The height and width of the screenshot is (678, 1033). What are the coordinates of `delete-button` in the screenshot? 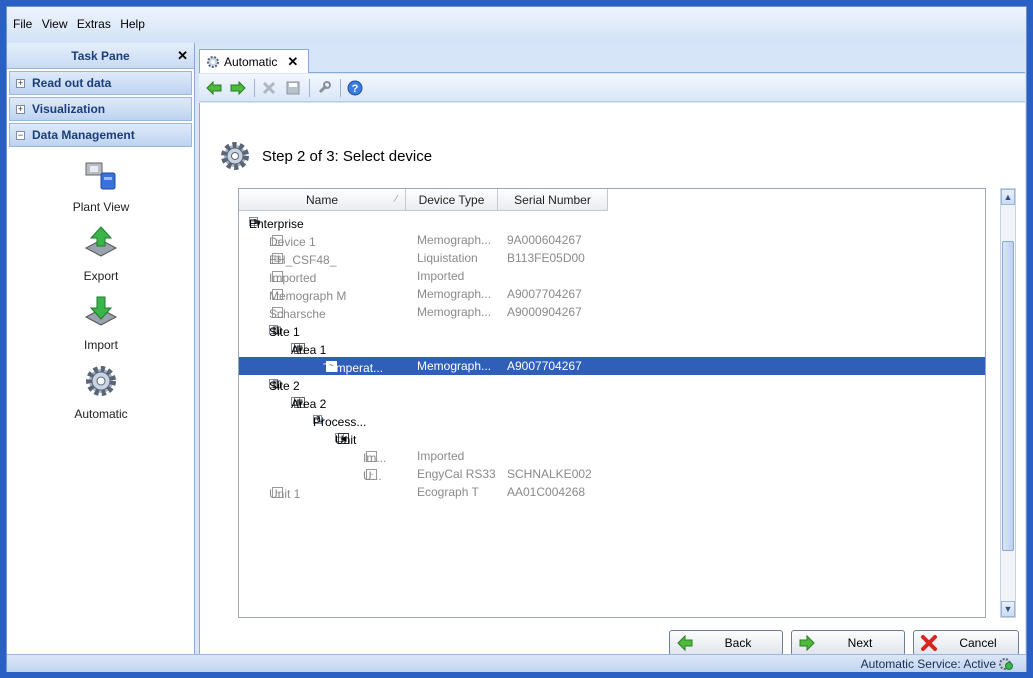 It's located at (269, 88).